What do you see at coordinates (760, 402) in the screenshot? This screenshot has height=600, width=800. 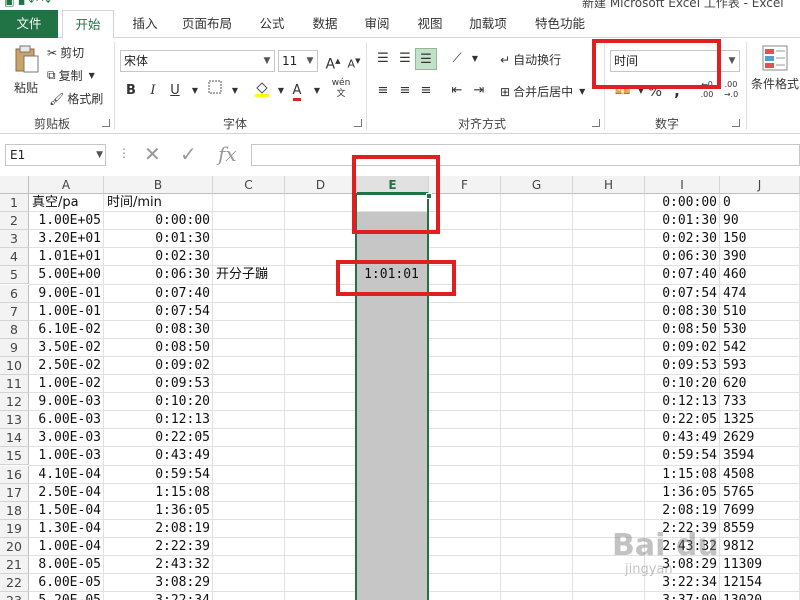 I see `cell-j12: 733` at bounding box center [760, 402].